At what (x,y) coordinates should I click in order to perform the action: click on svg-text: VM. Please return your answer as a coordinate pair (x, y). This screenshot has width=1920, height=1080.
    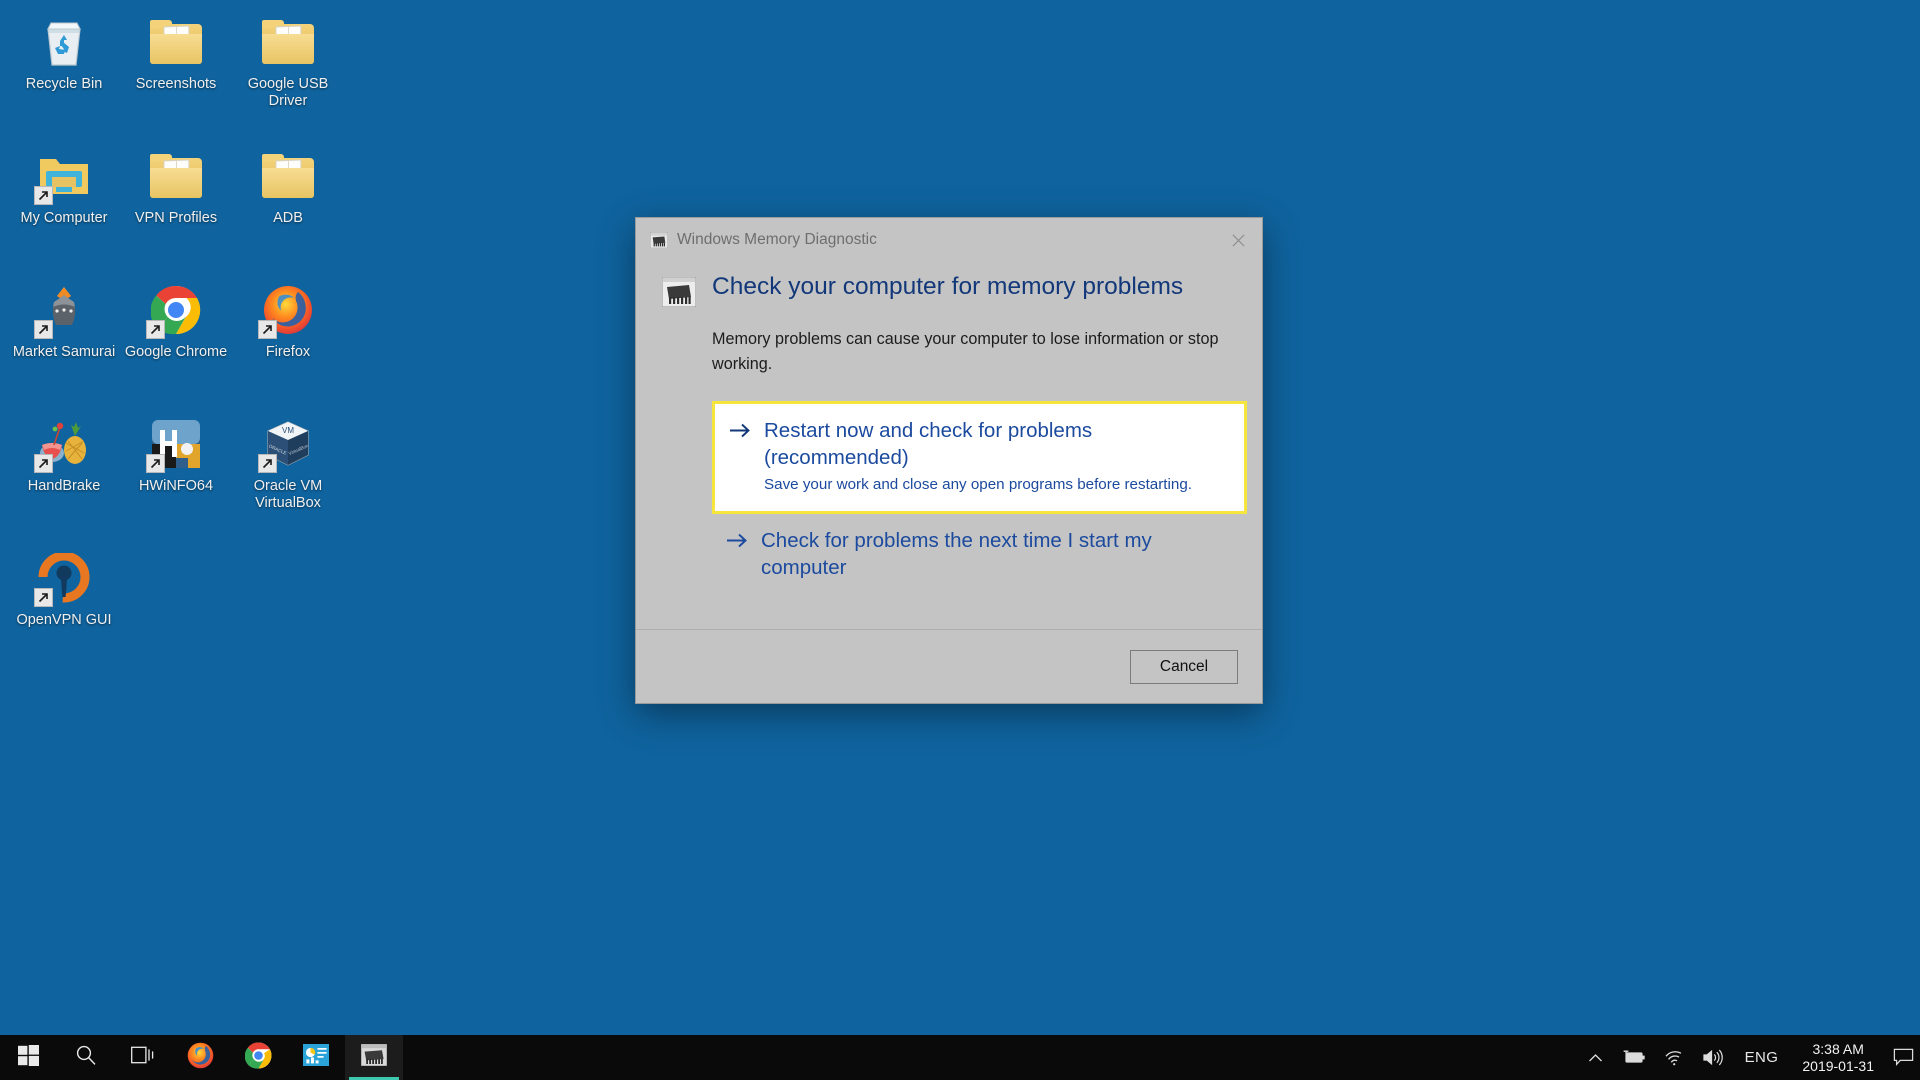
    Looking at the image, I should click on (288, 430).